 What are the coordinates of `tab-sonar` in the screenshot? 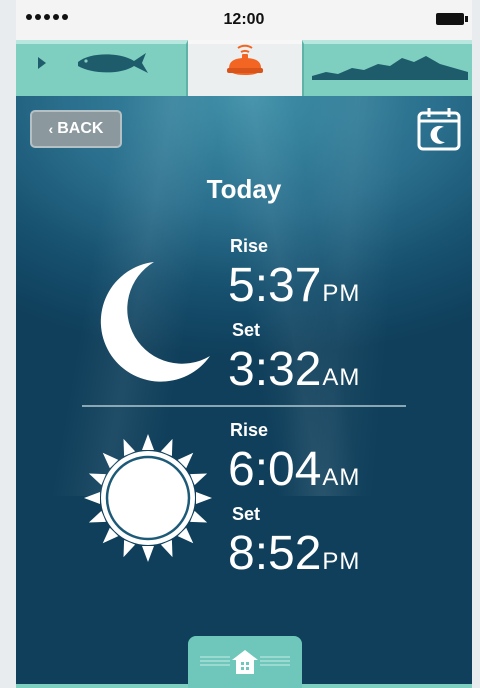 It's located at (245, 68).